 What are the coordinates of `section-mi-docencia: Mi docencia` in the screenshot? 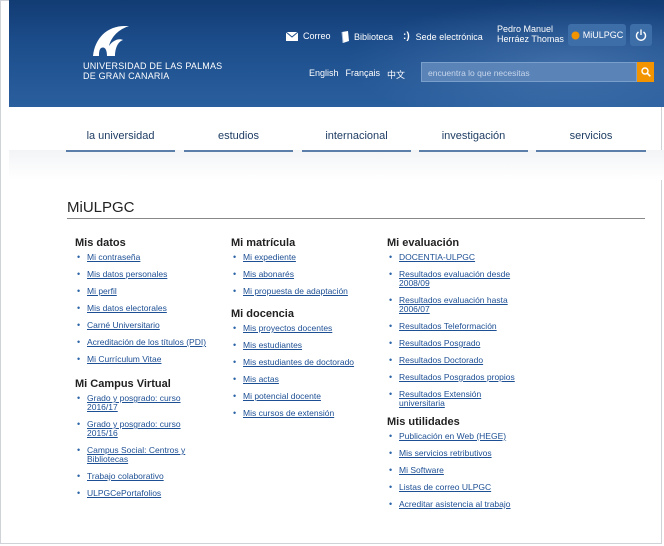 It's located at (262, 314).